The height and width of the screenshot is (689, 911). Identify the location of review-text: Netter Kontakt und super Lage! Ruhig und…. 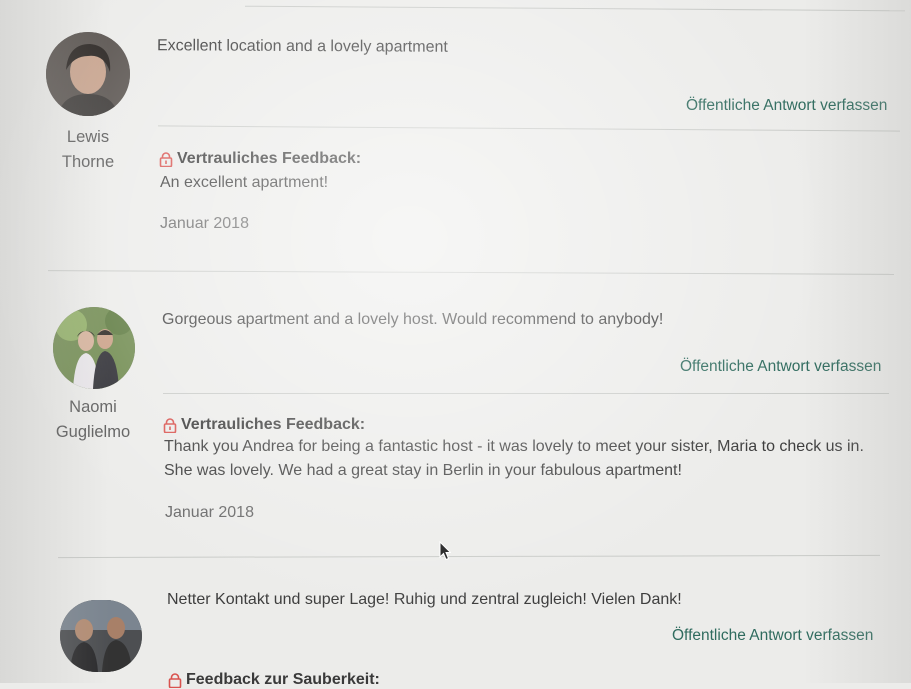
(424, 599).